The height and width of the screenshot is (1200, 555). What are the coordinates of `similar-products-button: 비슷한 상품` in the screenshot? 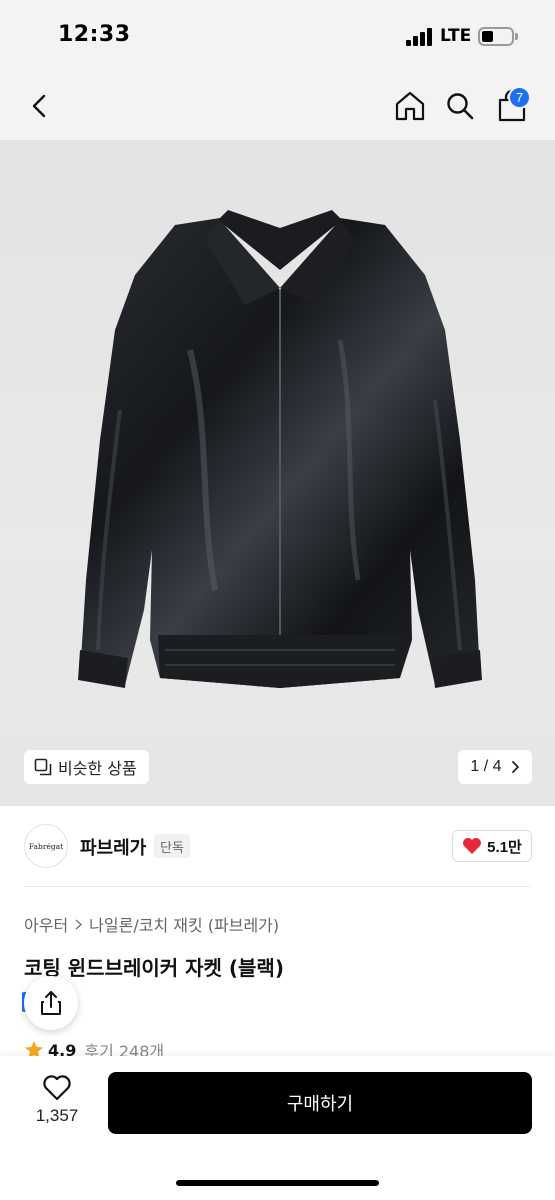 It's located at (86, 767).